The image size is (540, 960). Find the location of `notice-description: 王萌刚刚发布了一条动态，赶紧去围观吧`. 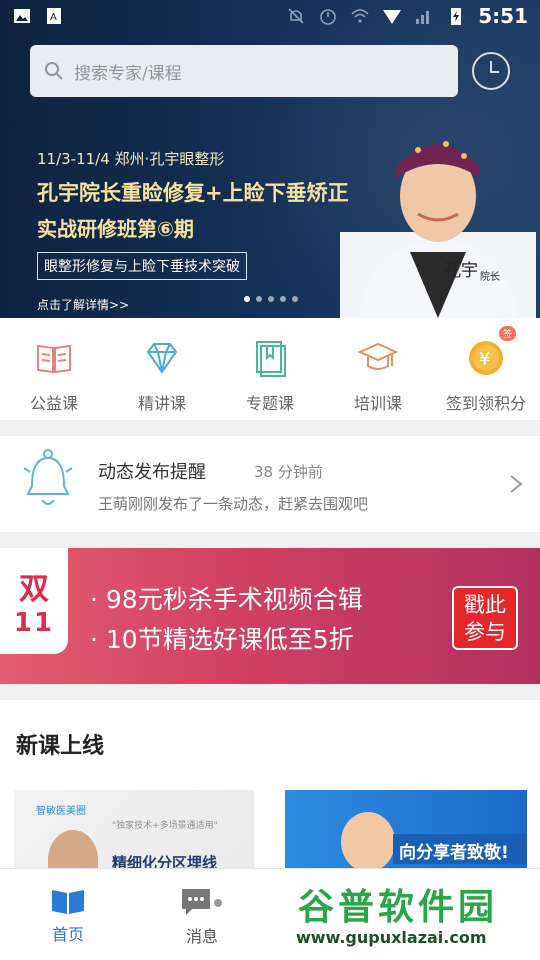

notice-description: 王萌刚刚发布了一条动态，赶紧去围观吧 is located at coordinates (233, 504).